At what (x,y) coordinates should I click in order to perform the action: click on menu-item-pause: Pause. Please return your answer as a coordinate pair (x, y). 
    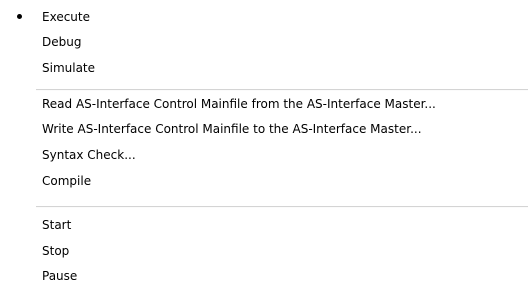
    Looking at the image, I should click on (264, 276).